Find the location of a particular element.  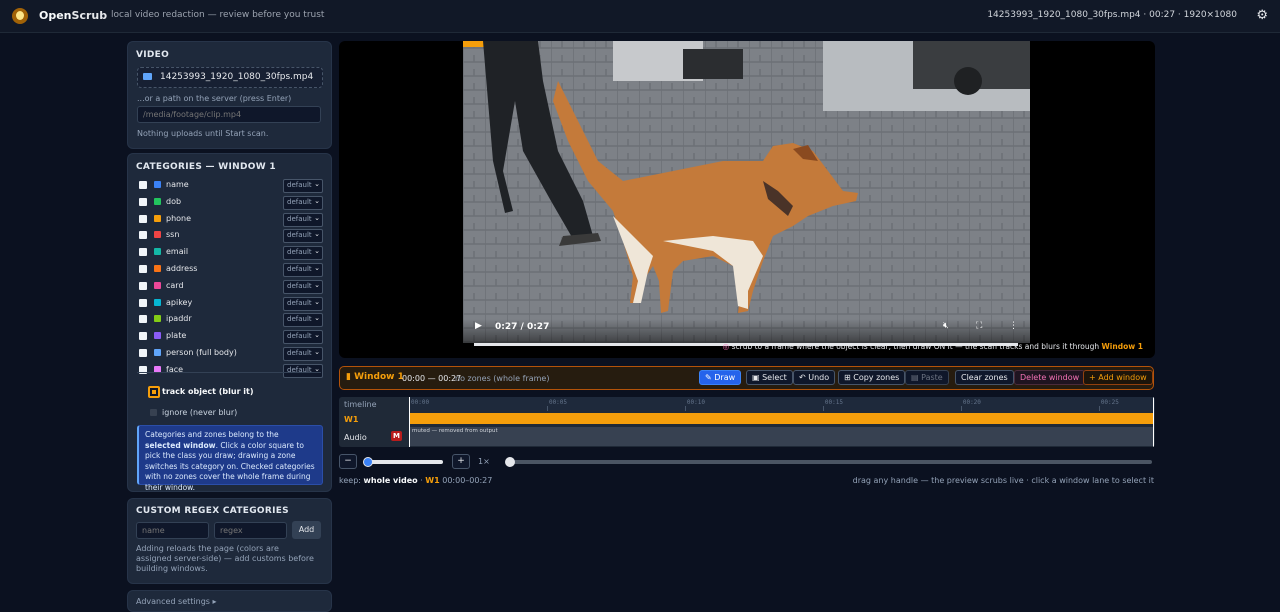

audio-lane: muted — removed from output is located at coordinates (781, 436).